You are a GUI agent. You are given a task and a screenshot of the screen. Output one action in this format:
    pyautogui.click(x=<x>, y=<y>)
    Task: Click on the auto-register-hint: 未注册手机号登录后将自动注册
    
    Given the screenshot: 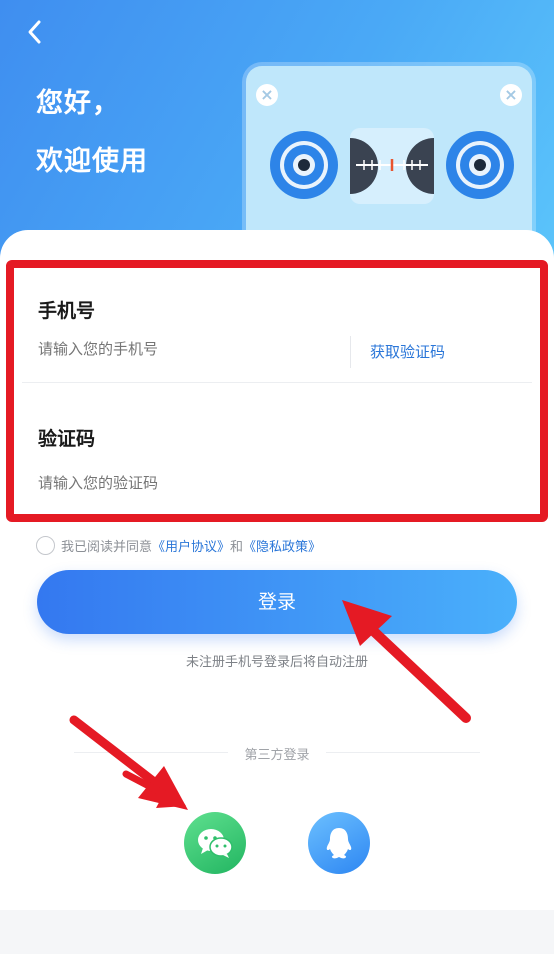 What is the action you would take?
    pyautogui.click(x=276, y=662)
    